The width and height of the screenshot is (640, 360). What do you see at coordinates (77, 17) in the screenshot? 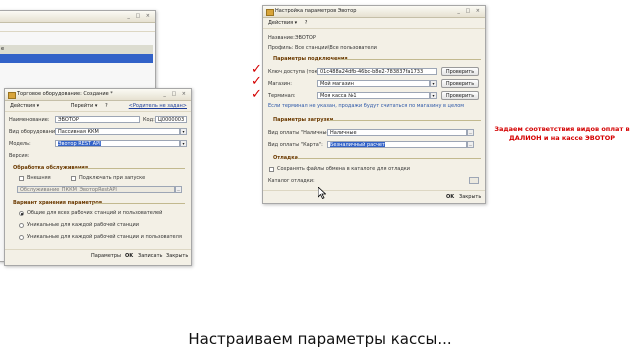
I see `background-window-titlebar: _ □ ×` at bounding box center [77, 17].